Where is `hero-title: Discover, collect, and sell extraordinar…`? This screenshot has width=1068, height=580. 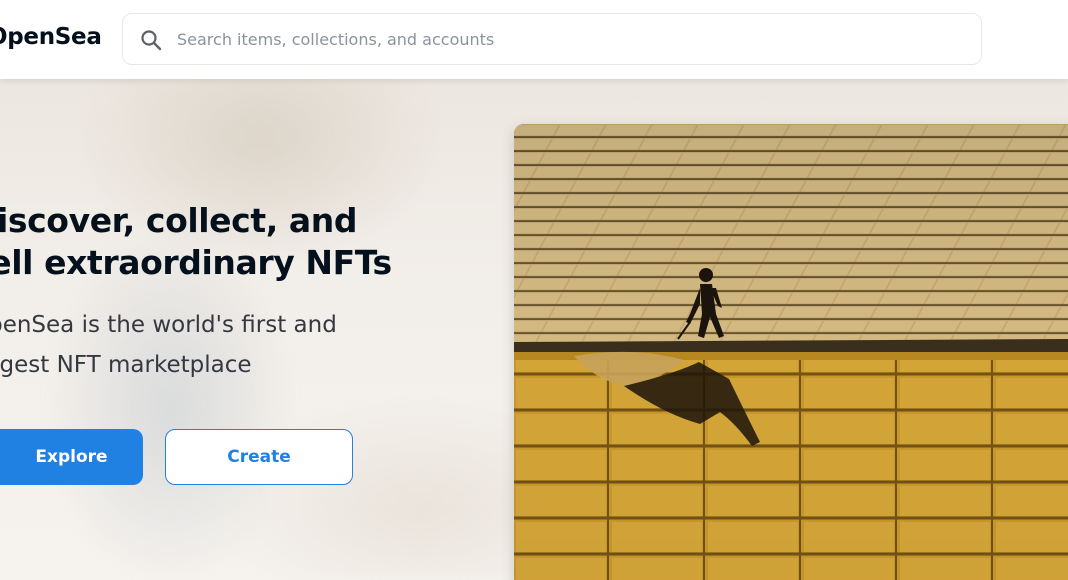
hero-title: Discover, collect, and sell extraordinar… is located at coordinates (196, 241).